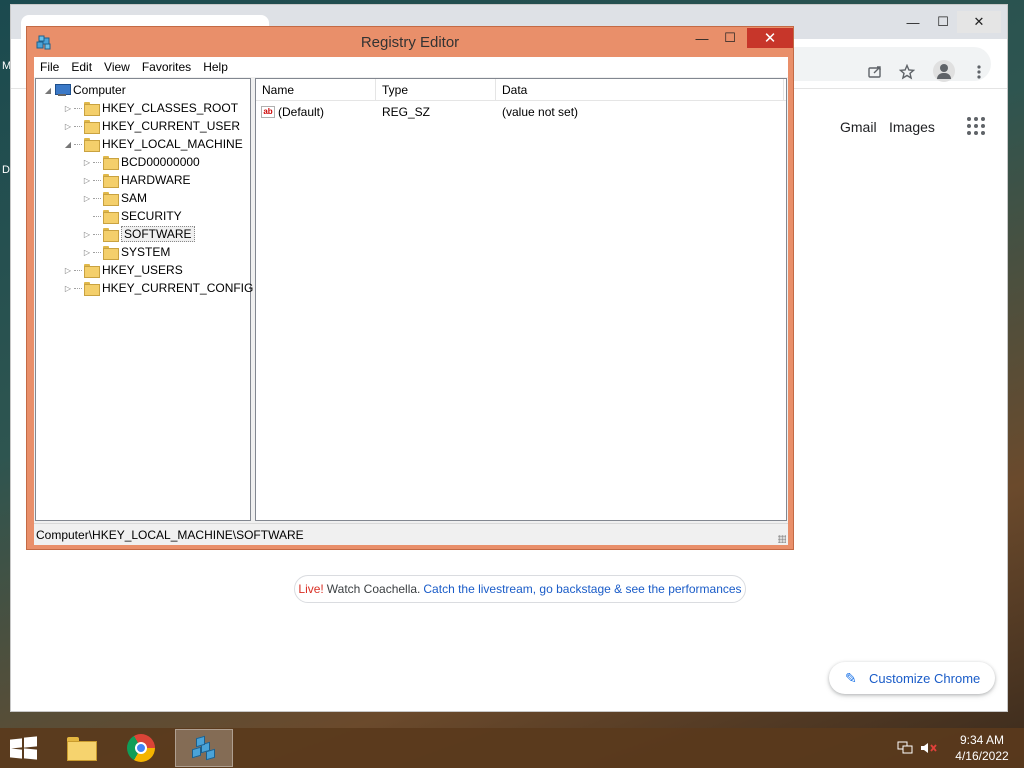 Image resolution: width=1024 pixels, height=768 pixels. What do you see at coordinates (134, 198) in the screenshot?
I see `tree-item-label: SAM` at bounding box center [134, 198].